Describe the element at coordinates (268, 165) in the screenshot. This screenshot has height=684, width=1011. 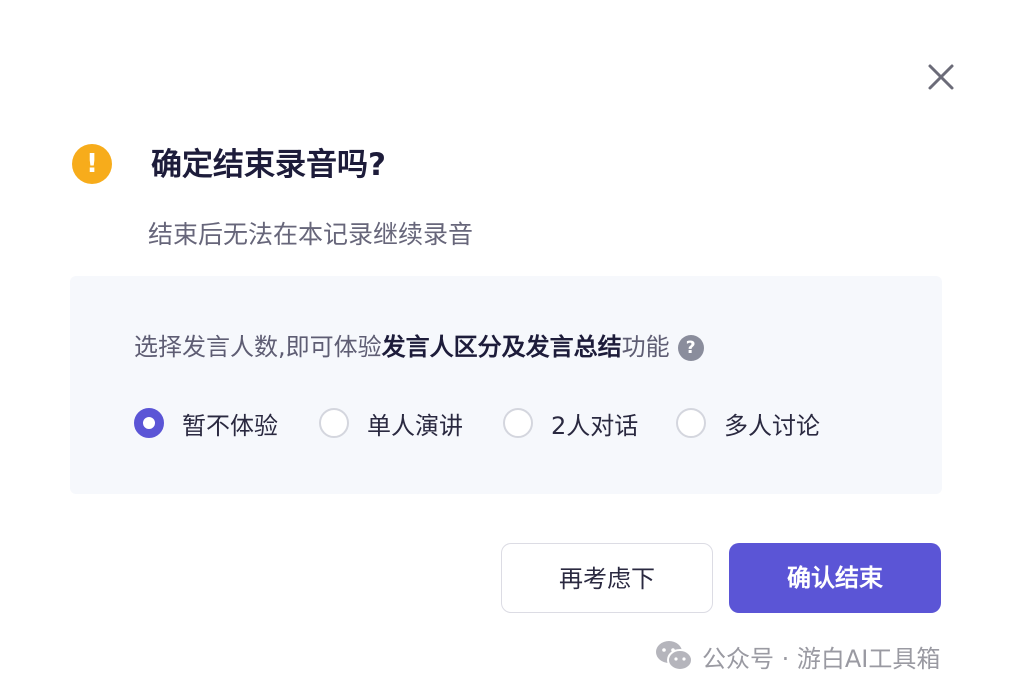
I see `dialog-title: 确定结束录音吗?` at that location.